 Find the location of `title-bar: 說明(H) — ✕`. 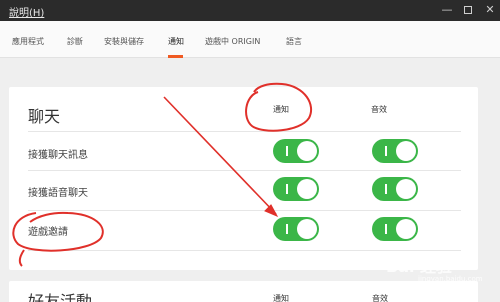

title-bar: 說明(H) — ✕ is located at coordinates (250, 10).